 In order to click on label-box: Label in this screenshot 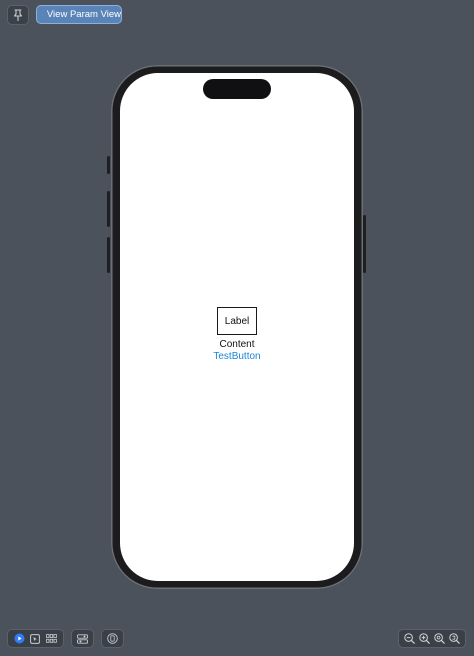, I will do `click(237, 321)`.